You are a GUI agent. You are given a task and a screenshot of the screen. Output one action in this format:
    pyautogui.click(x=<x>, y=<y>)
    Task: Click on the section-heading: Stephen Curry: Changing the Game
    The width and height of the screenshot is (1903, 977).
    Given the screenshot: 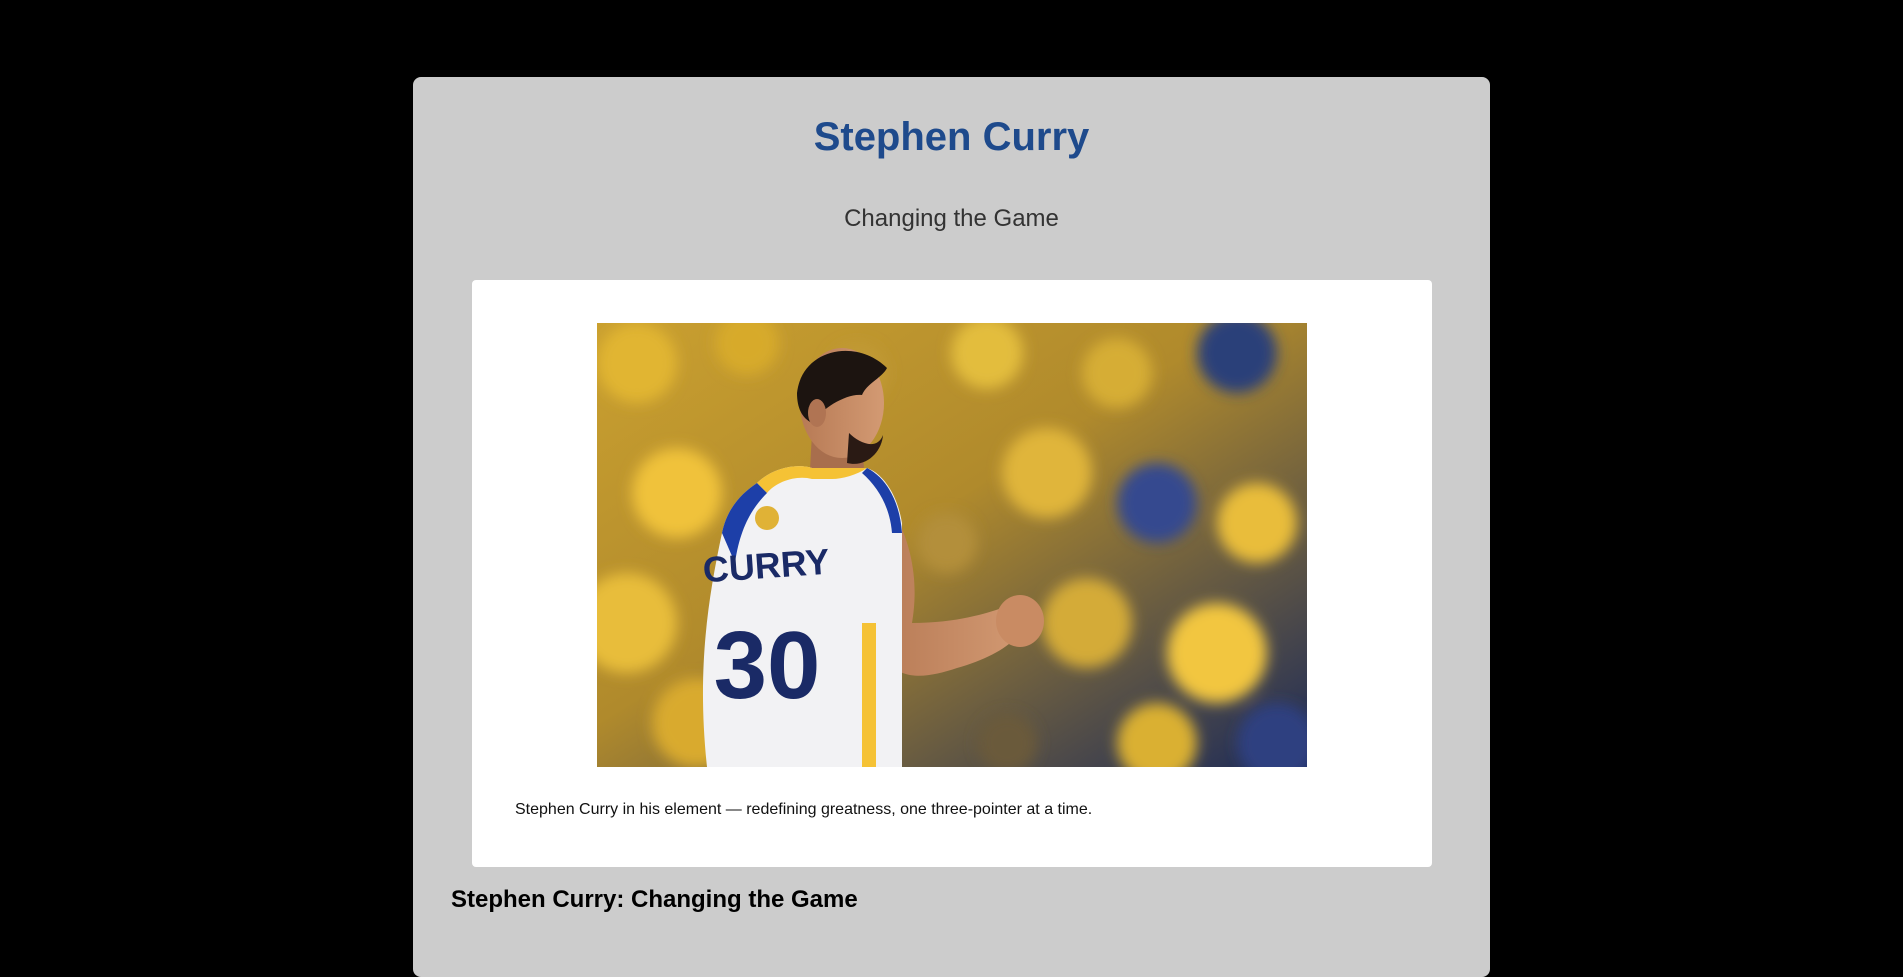 What is the action you would take?
    pyautogui.click(x=654, y=899)
    